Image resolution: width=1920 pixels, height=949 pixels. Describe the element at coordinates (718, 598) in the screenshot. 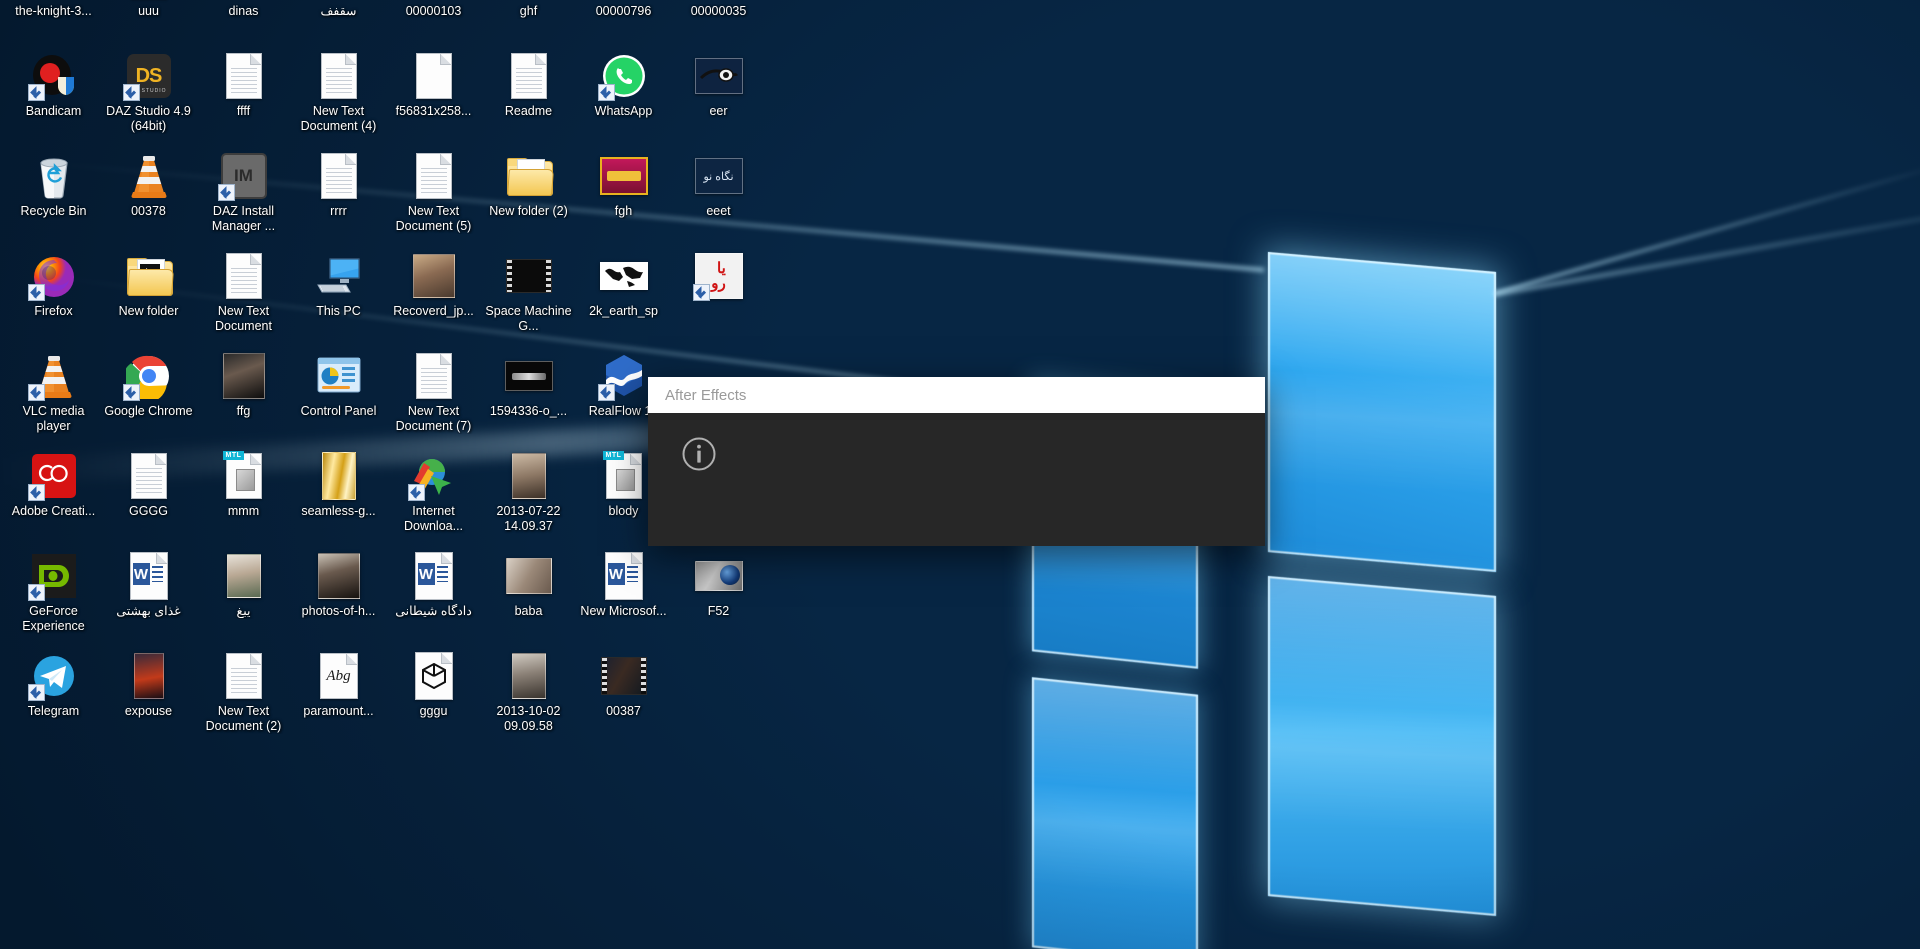

I see `desktop-icon: F52` at that location.